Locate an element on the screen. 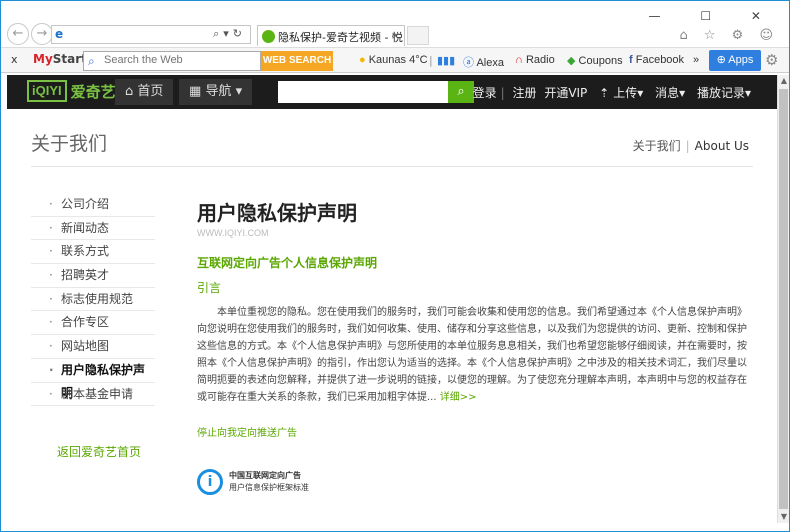  logo-text: 爱奇艺 is located at coordinates (93, 92).